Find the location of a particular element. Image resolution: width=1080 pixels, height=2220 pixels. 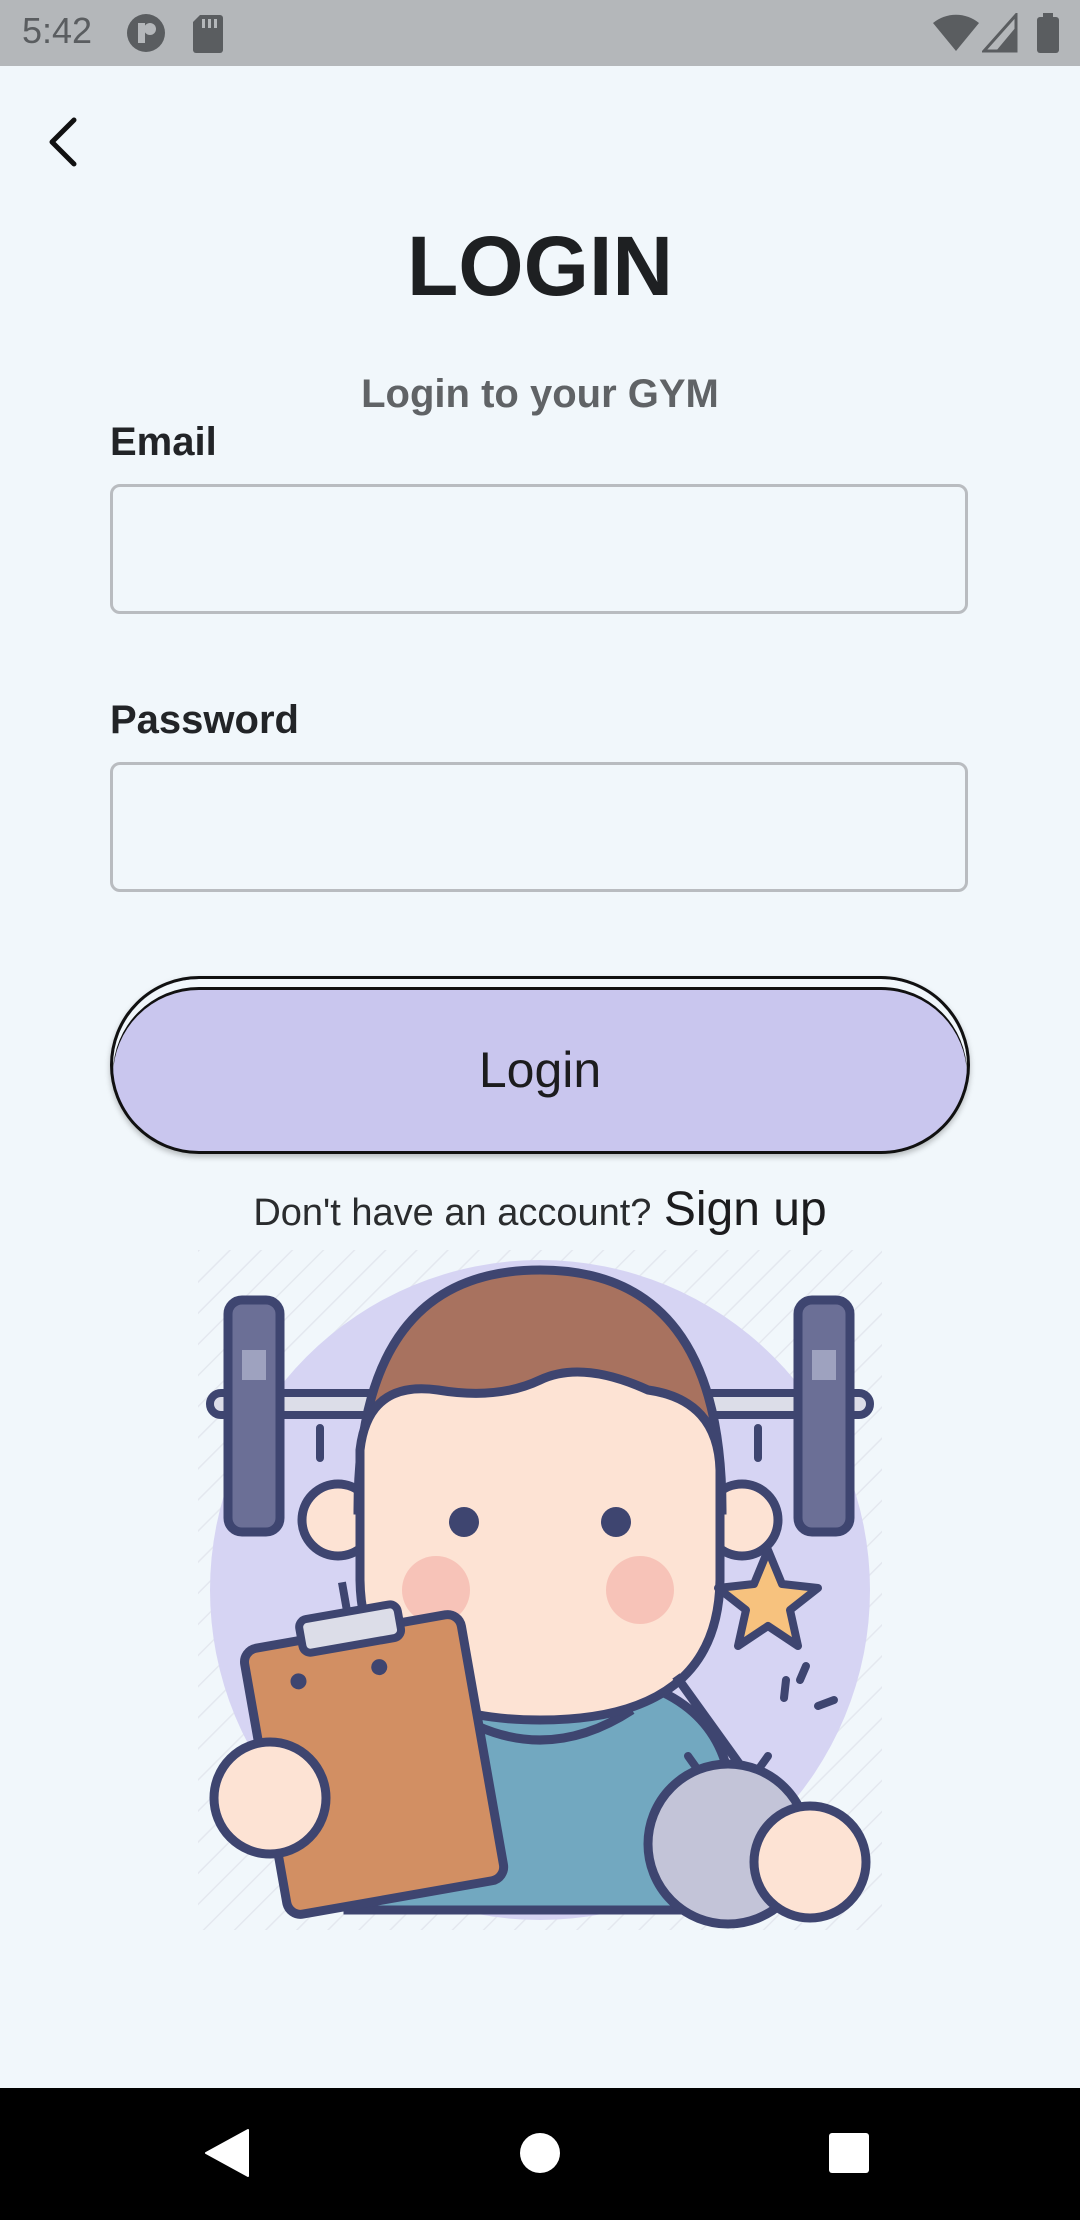

email-field is located at coordinates (539, 549).